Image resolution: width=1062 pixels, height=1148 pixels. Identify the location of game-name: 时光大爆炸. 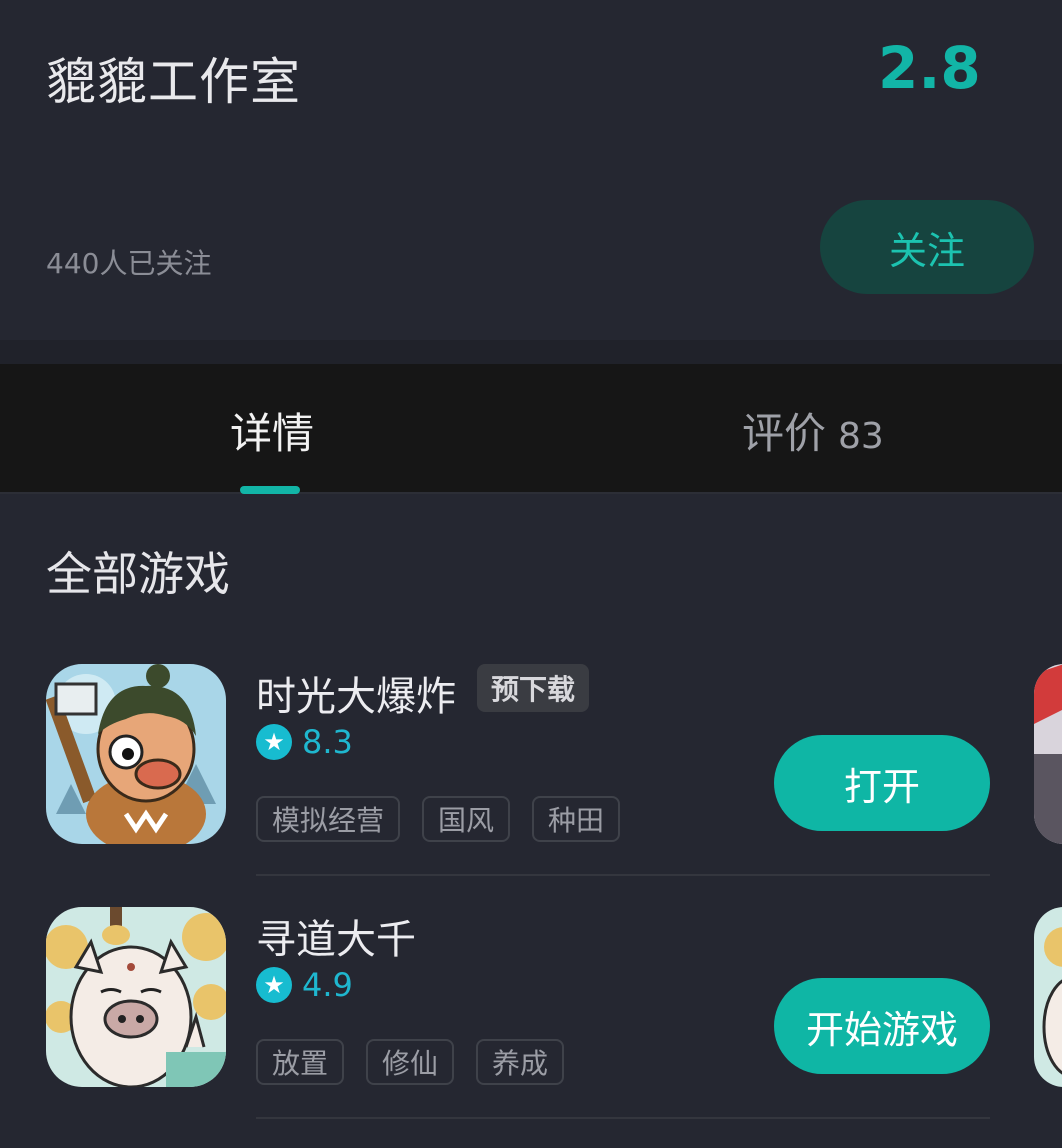
(356, 697).